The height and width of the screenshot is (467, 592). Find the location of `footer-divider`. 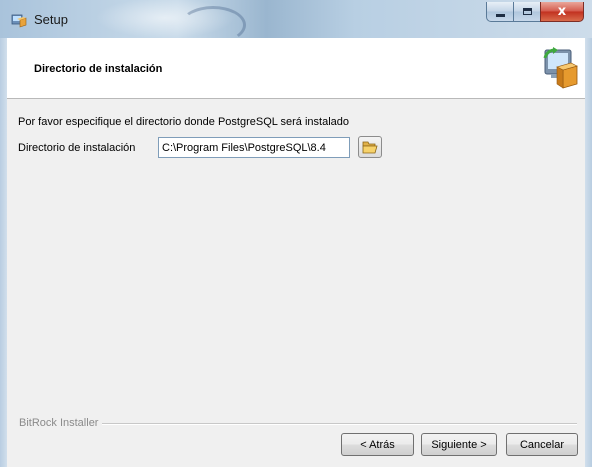

footer-divider is located at coordinates (339, 424).